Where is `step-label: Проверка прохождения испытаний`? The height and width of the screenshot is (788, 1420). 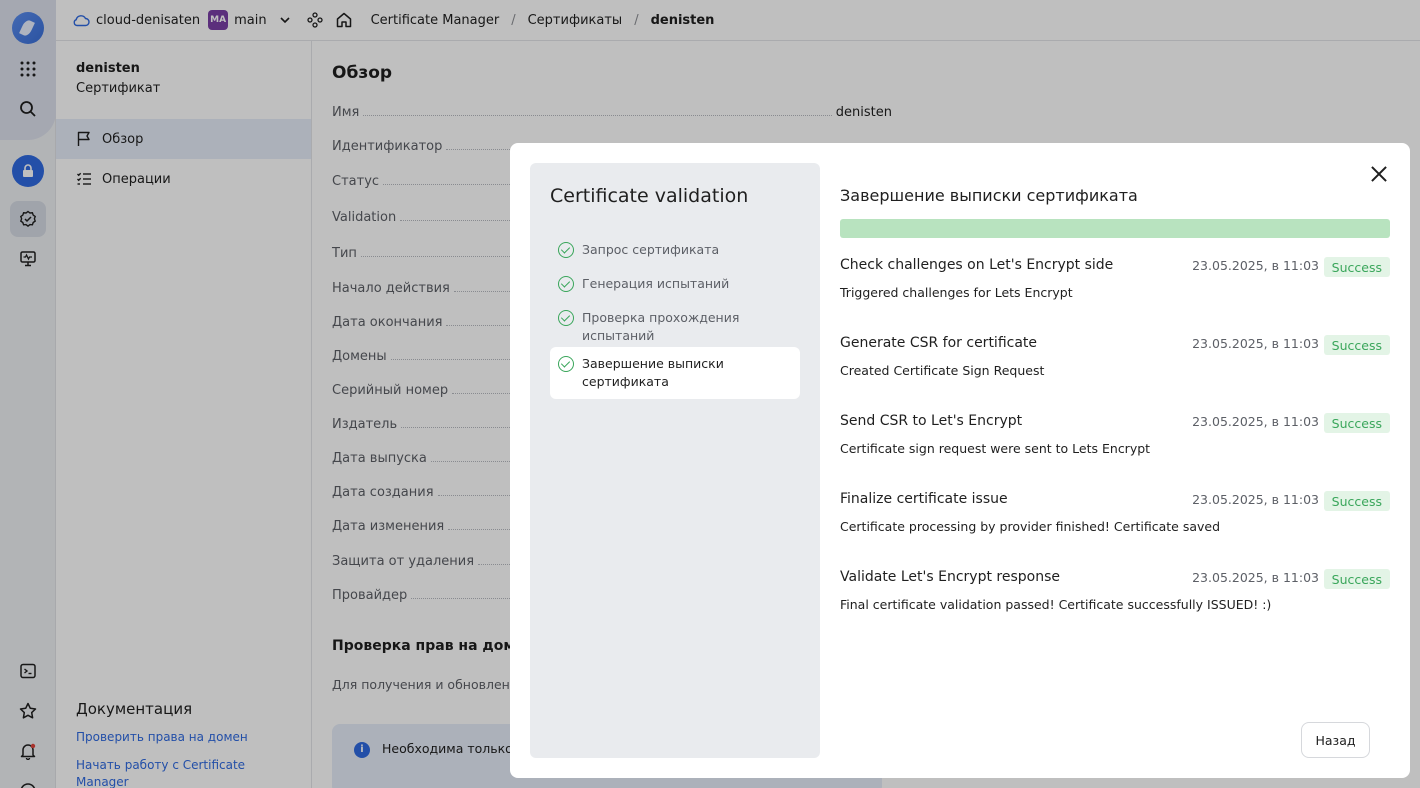 step-label: Проверка прохождения испытаний is located at coordinates (661, 326).